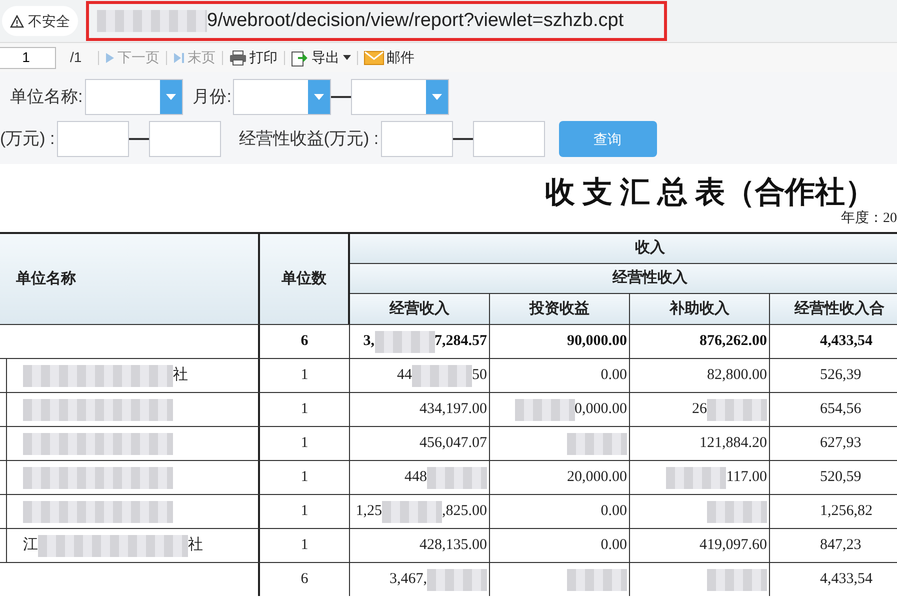  I want to click on security-chip: 不安全, so click(40, 21).